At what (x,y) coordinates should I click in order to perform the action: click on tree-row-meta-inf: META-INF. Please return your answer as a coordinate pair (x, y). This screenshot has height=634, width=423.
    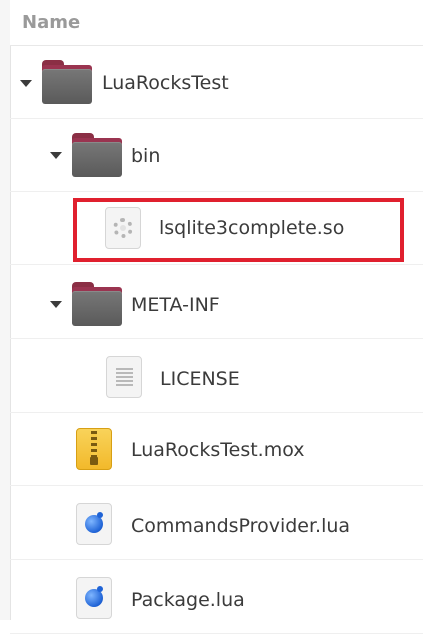
    Looking at the image, I should click on (216, 302).